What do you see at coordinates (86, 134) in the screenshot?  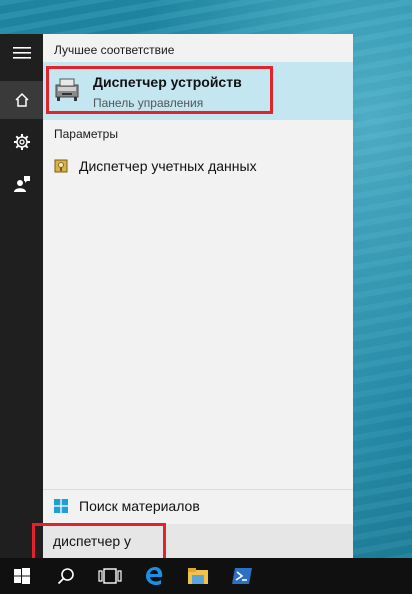 I see `settings-header: Параметры` at bounding box center [86, 134].